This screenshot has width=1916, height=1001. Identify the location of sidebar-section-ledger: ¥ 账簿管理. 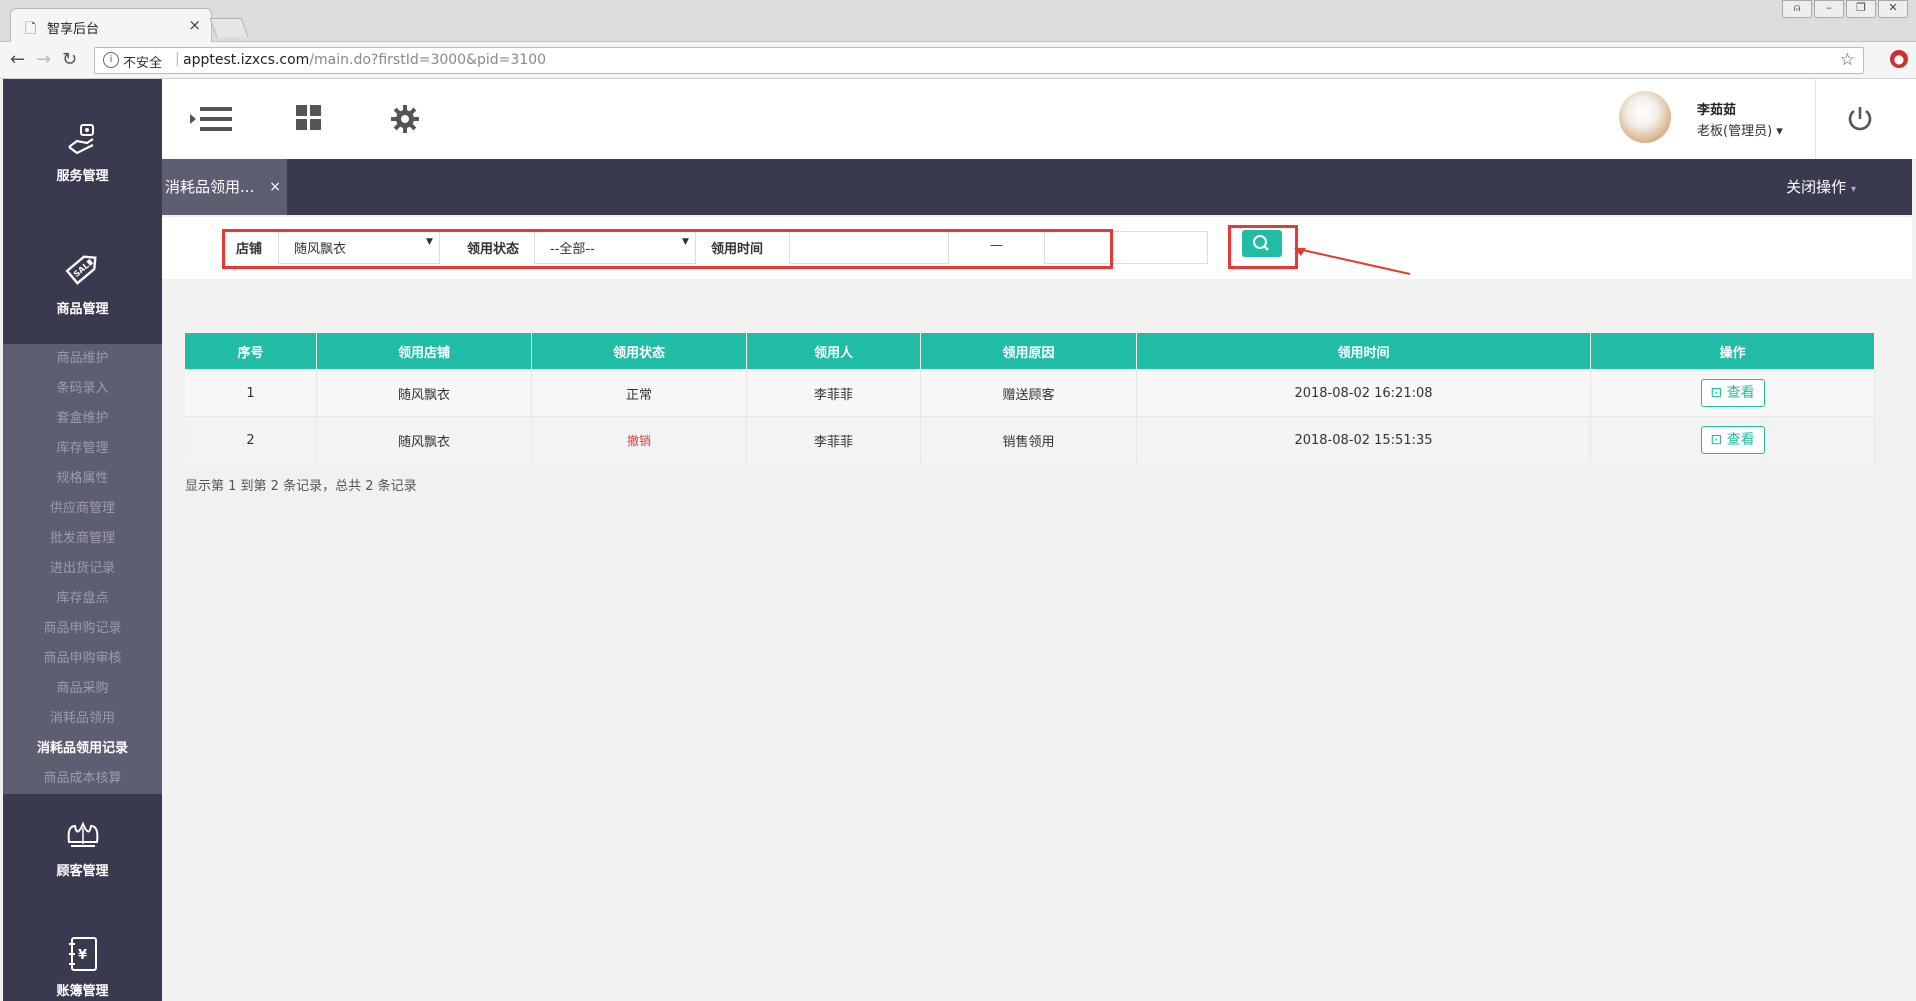
(82, 966).